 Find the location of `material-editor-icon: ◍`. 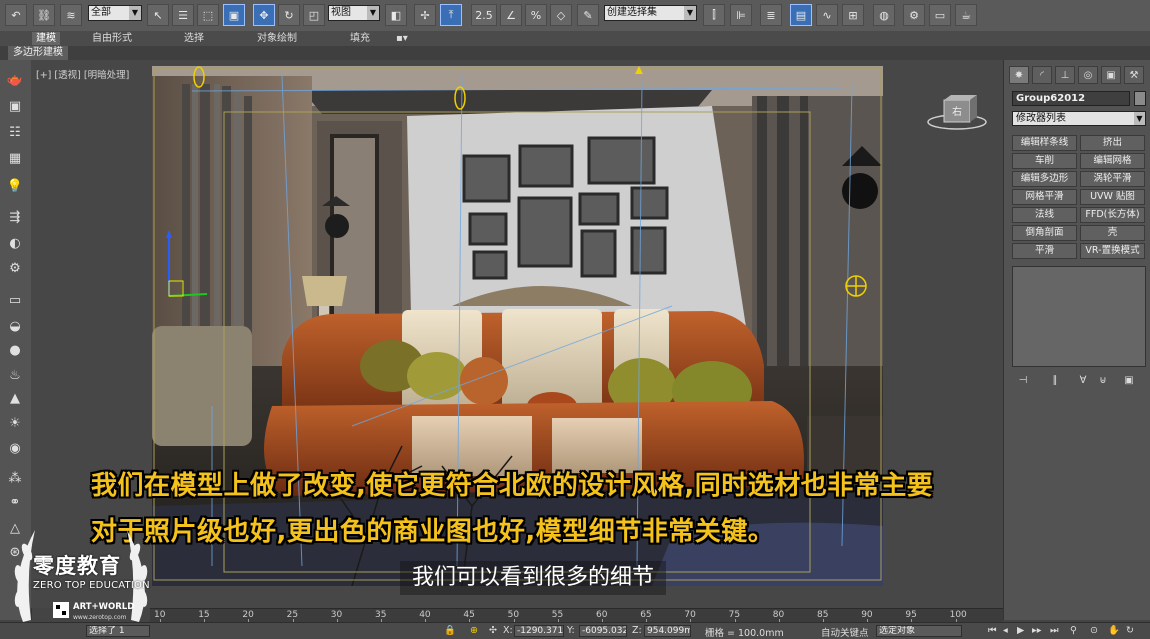

material-editor-icon: ◍ is located at coordinates (884, 15).